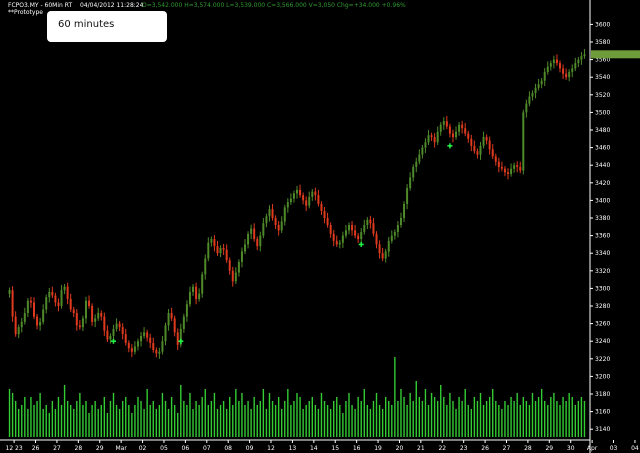  What do you see at coordinates (36, 448) in the screenshot?
I see `x-tick-label: 26` at bounding box center [36, 448].